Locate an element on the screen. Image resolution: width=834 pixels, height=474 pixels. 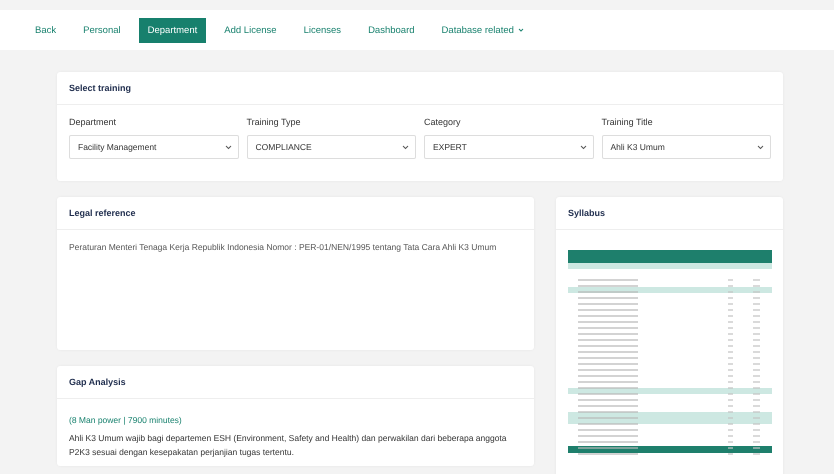
gap-text: Ahli K3 Umum wajib bagi departemen ESH (Environment, Safety and Health) dan perwakilan dari beberapa anggota P2K3 sesuai dengan kesepakatan perjanjian tugas tertentu. is located at coordinates (288, 446).